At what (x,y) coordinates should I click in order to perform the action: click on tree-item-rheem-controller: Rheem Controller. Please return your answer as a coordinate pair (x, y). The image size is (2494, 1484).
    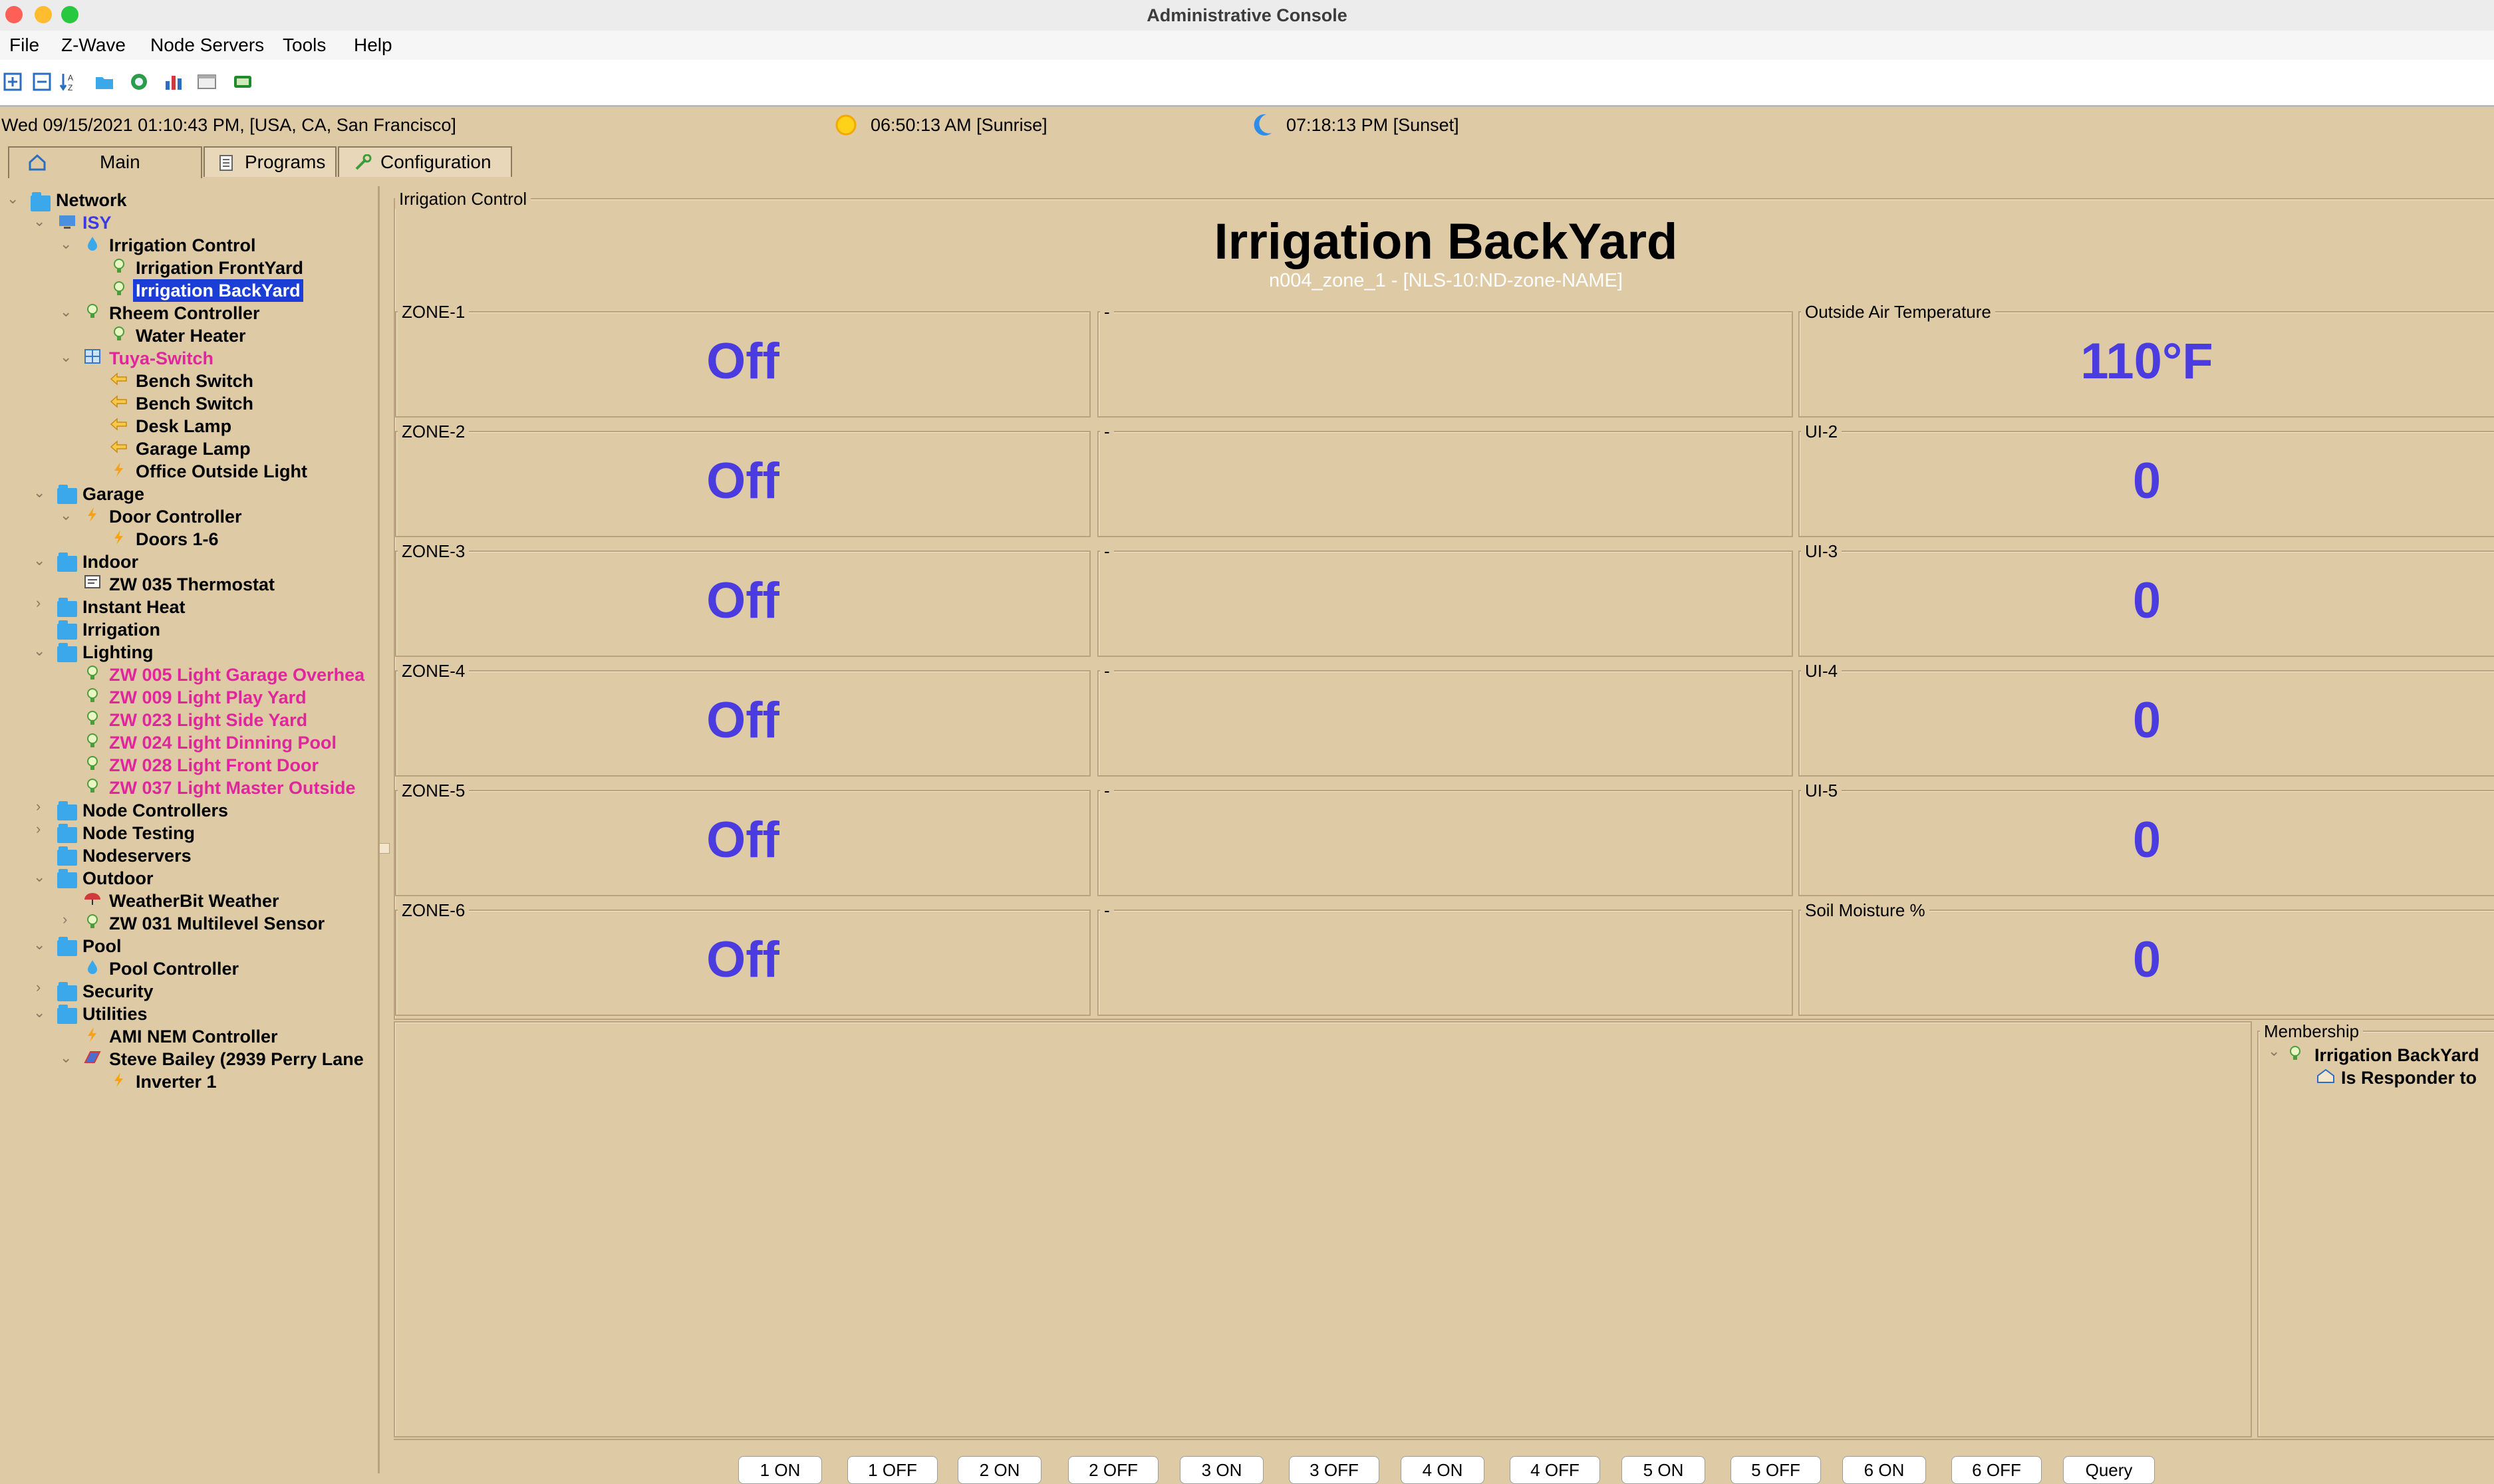
    Looking at the image, I should click on (185, 313).